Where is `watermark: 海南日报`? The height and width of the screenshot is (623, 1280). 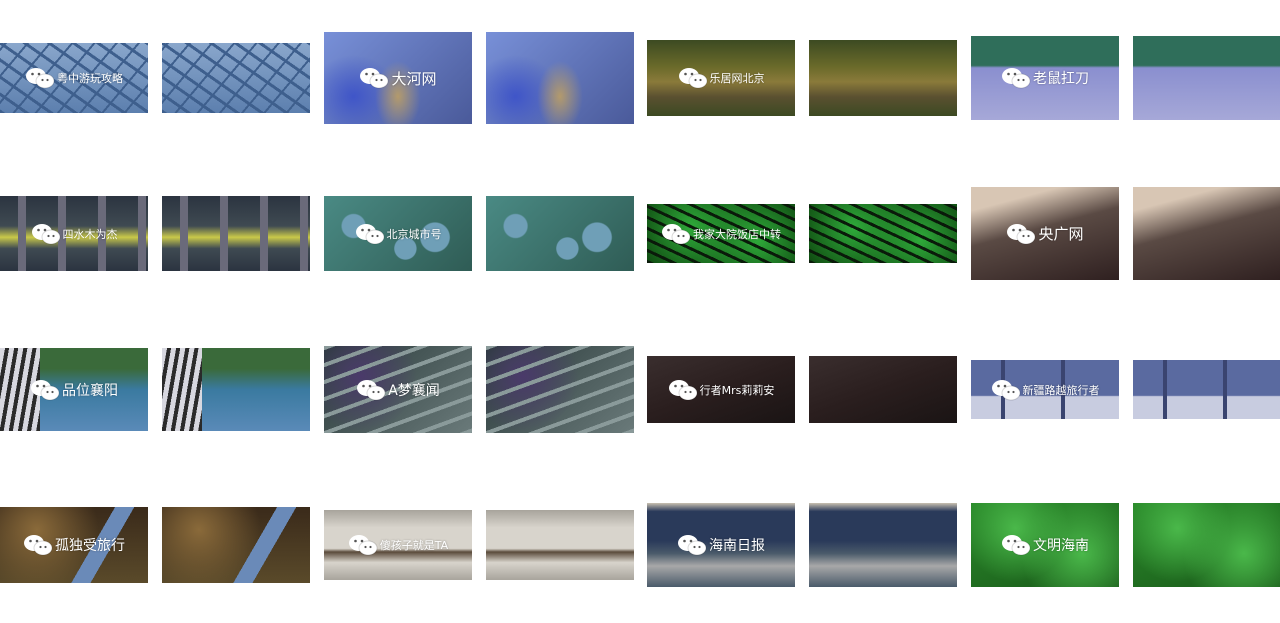
watermark: 海南日报 is located at coordinates (721, 545).